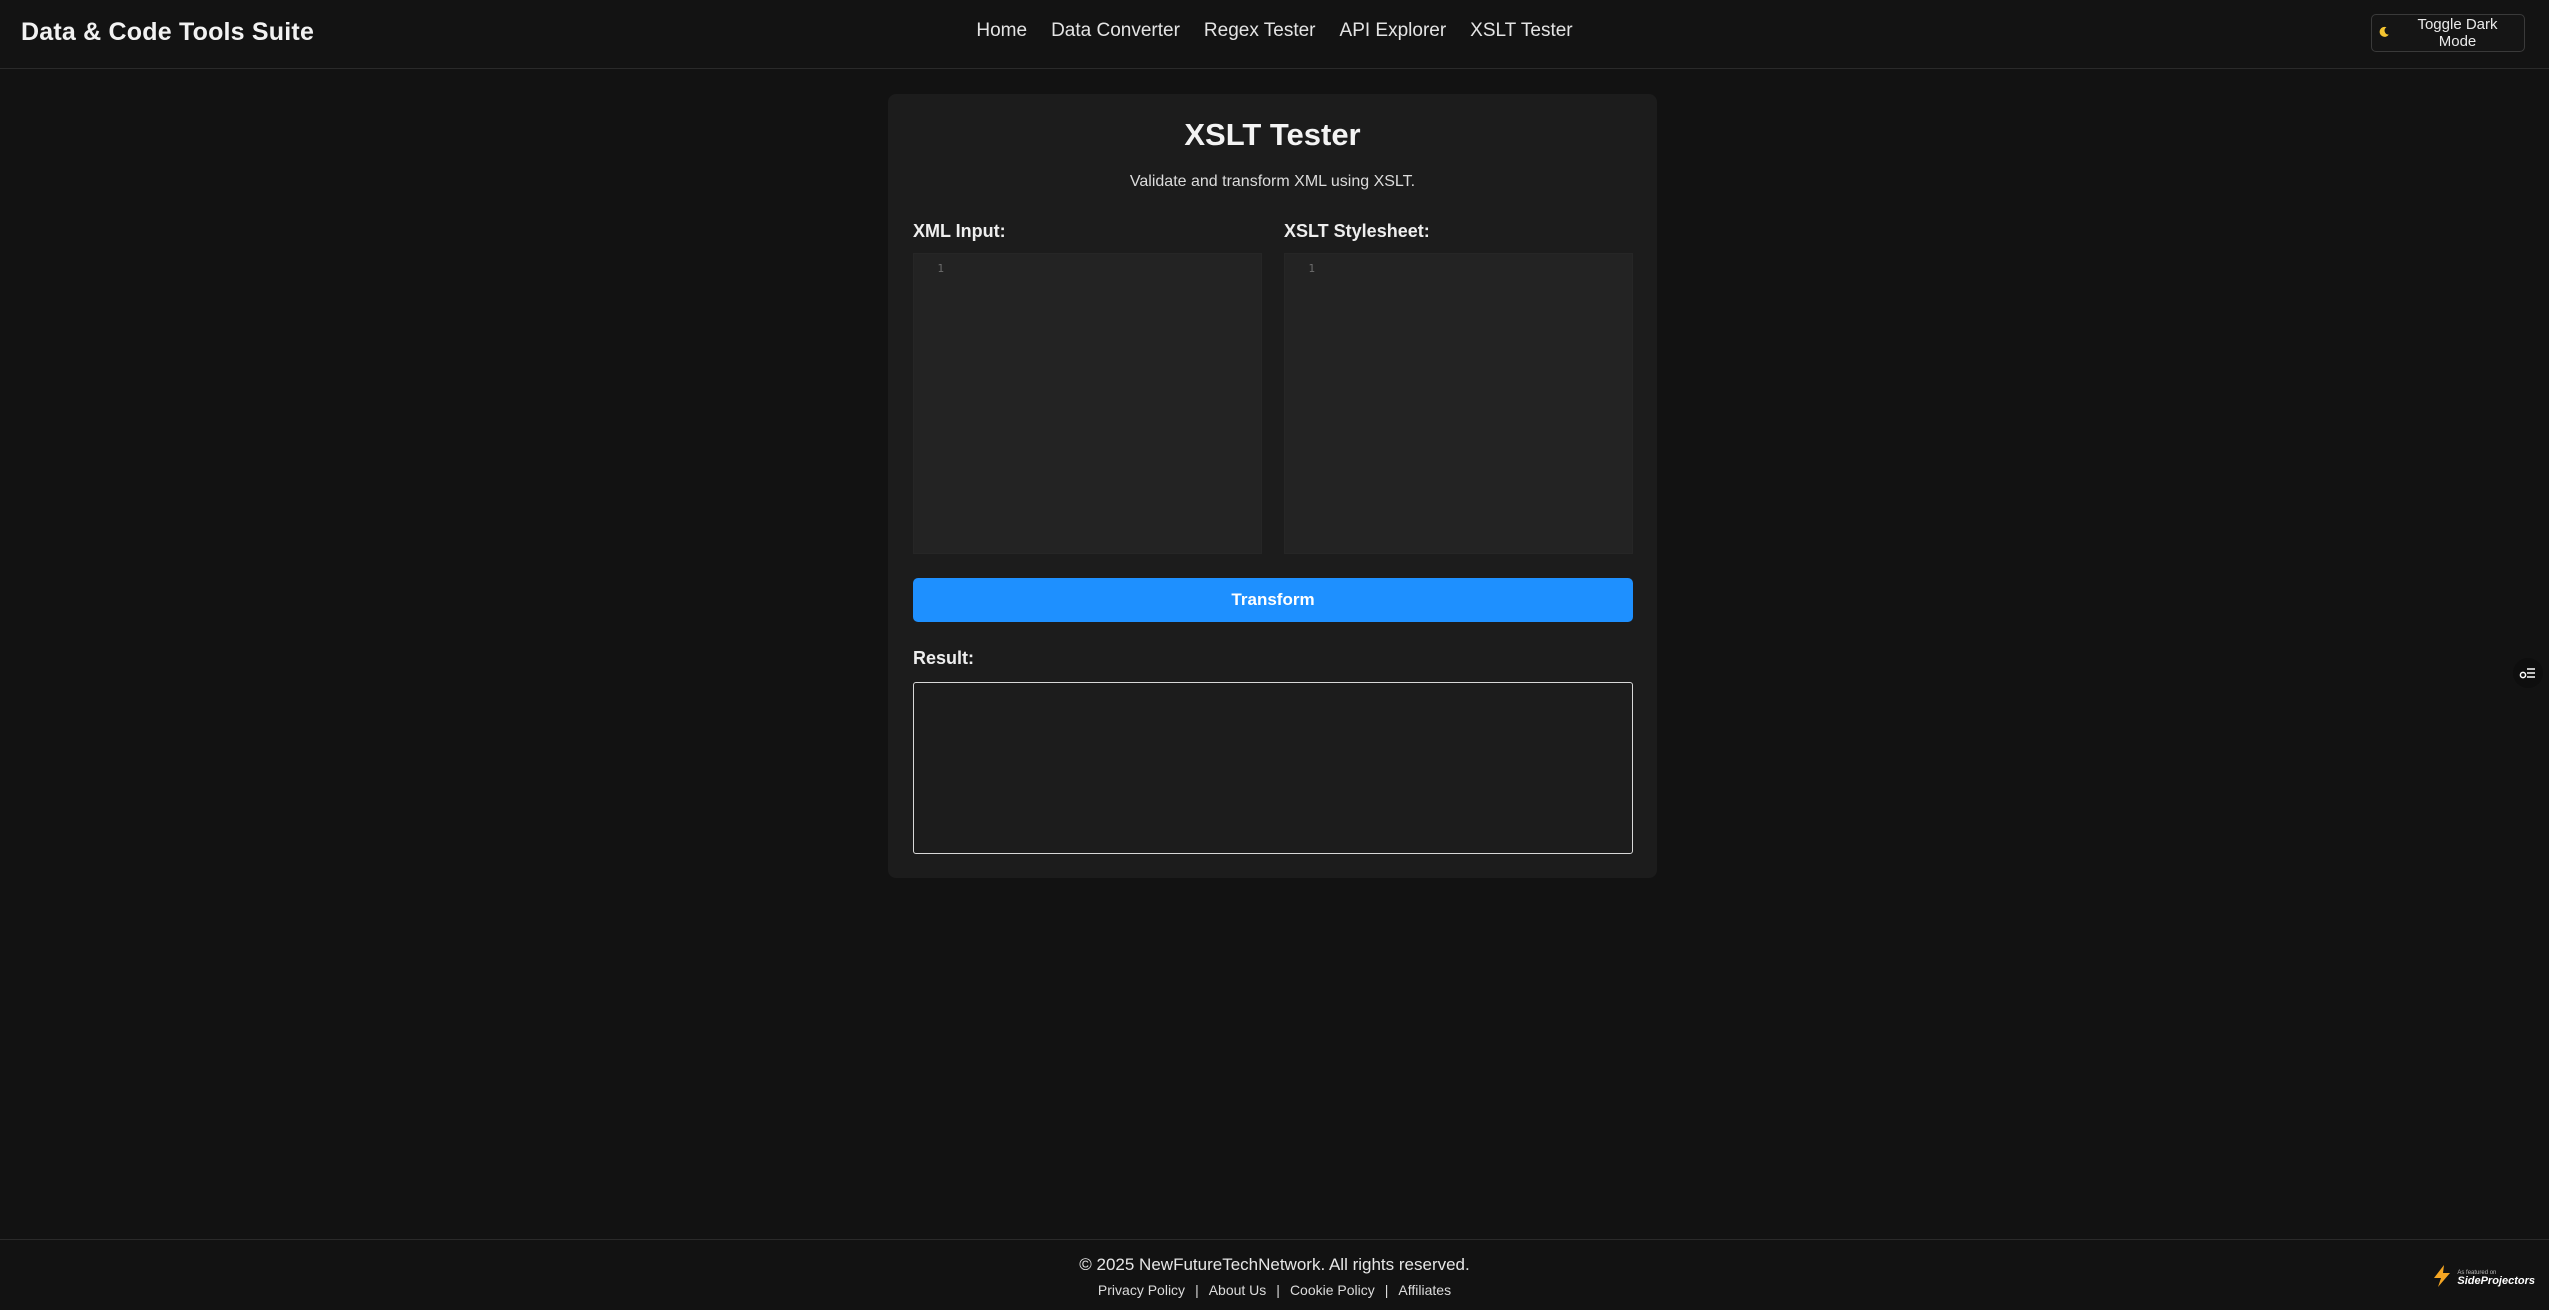  I want to click on footer-link-cookie-policy: Cookie Policy, so click(1332, 1290).